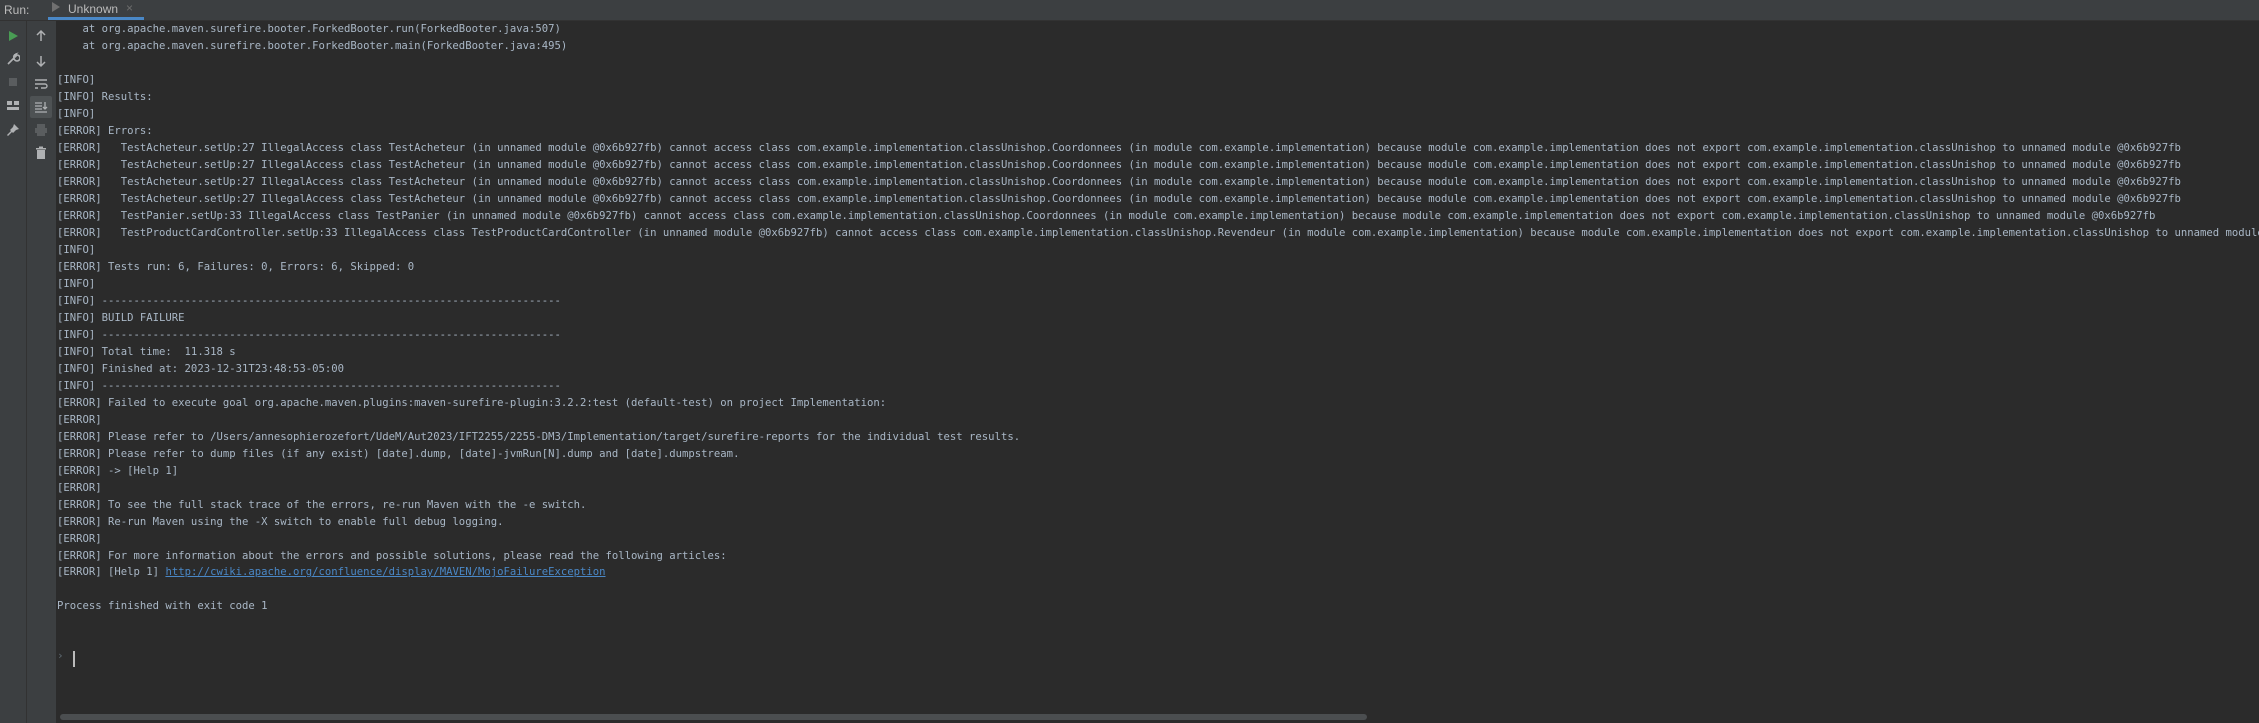 The width and height of the screenshot is (2259, 723). I want to click on prompt-arrow-icon: ›, so click(60, 655).